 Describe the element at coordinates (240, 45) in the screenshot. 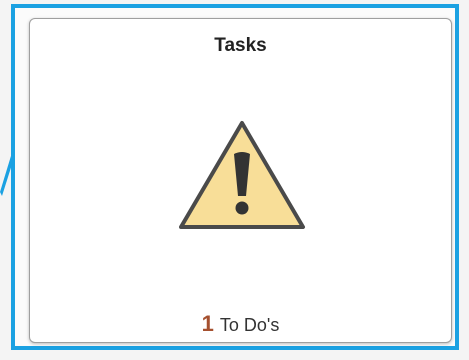

I see `tile-title: Tasks` at that location.